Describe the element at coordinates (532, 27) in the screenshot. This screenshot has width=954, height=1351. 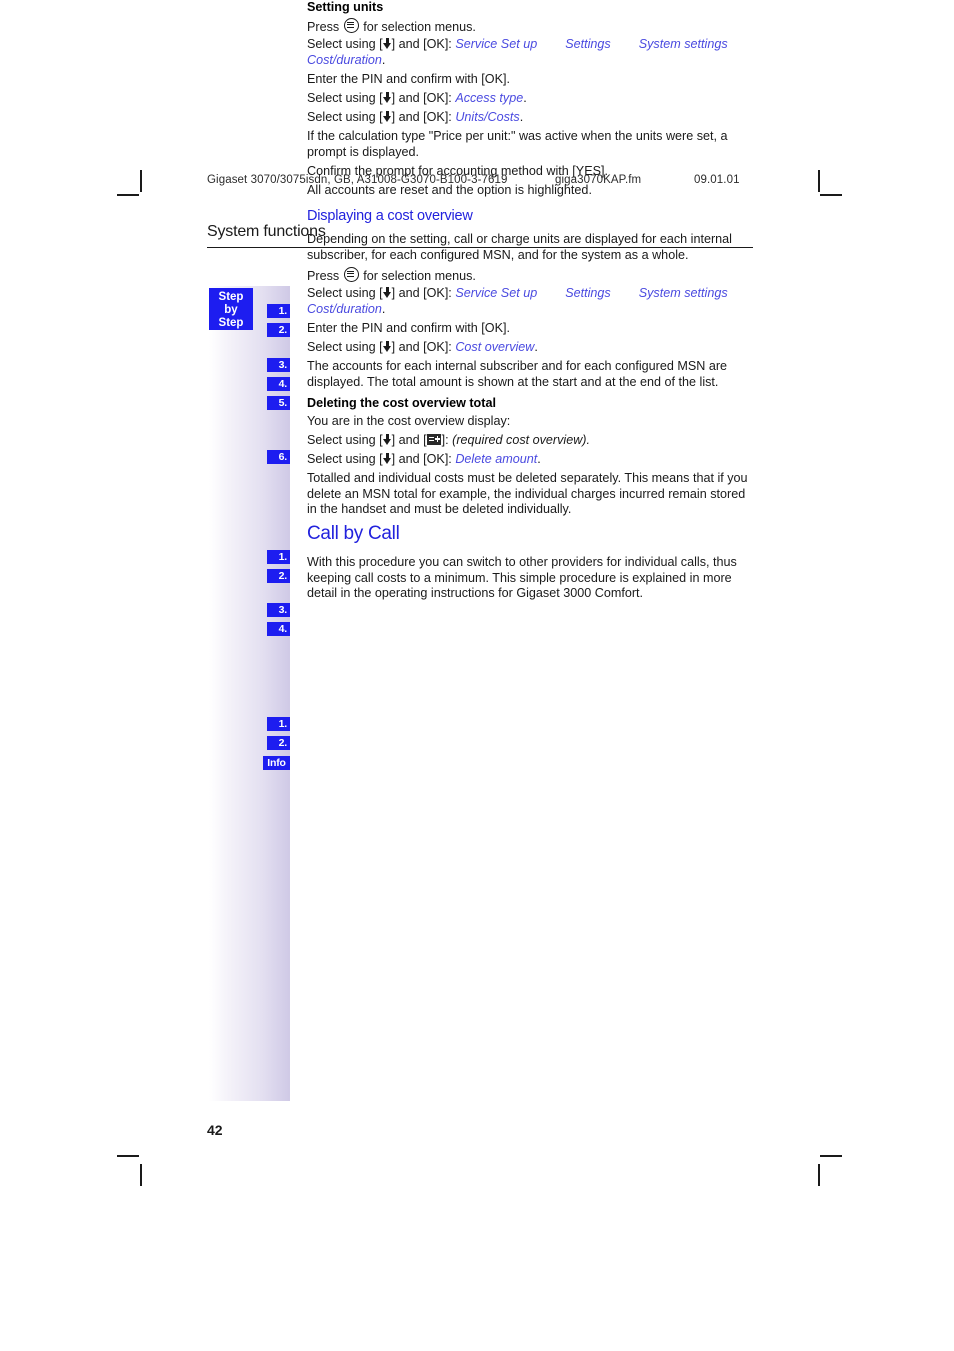
I see `setting-units-step-1: Press for selection menus.` at that location.